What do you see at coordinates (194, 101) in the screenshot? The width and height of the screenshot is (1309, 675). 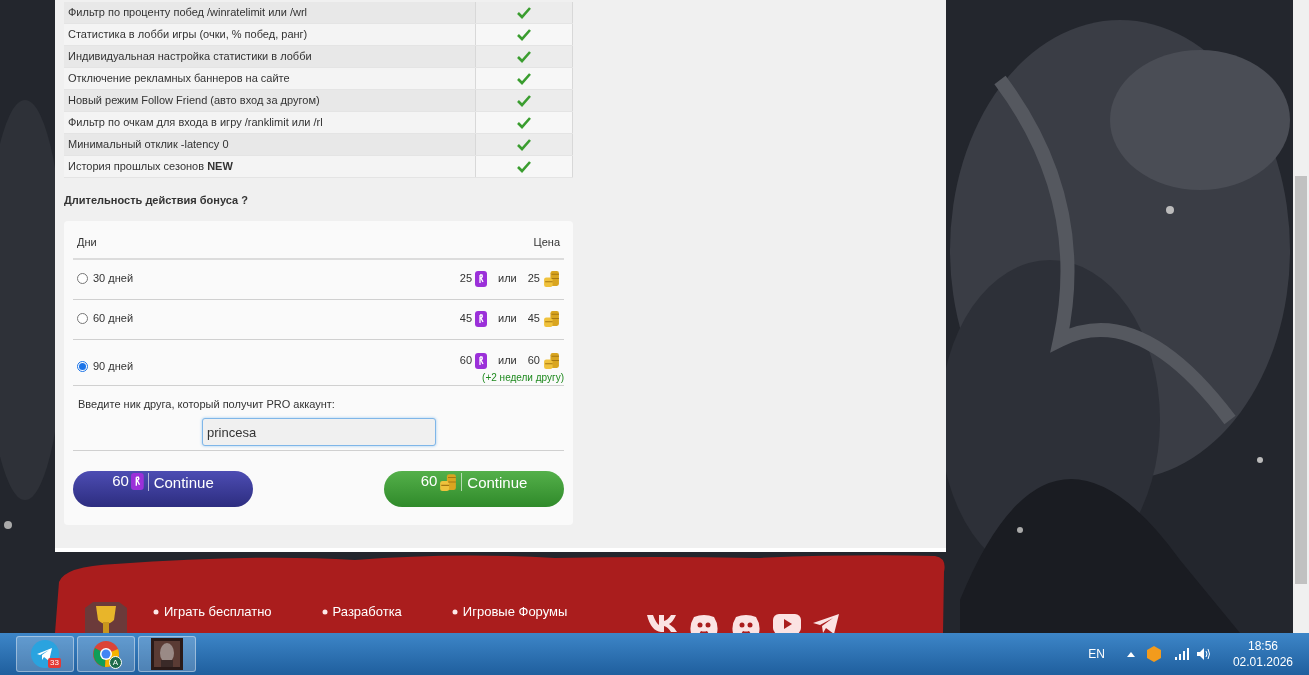 I see `feature-label: Новый режим Follow Friend (авто вход за другом)` at bounding box center [194, 101].